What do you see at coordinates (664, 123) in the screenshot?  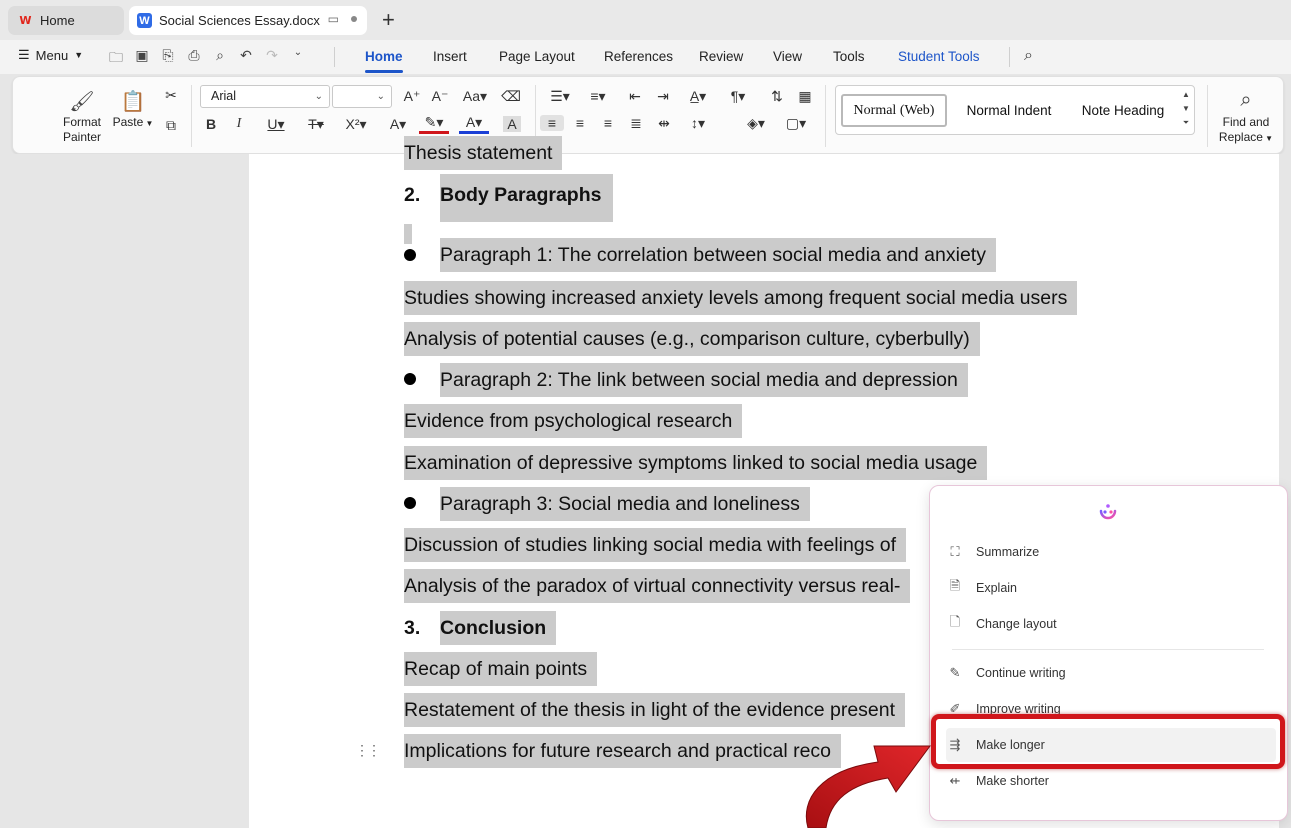 I see `distributed-icon: ⇹` at bounding box center [664, 123].